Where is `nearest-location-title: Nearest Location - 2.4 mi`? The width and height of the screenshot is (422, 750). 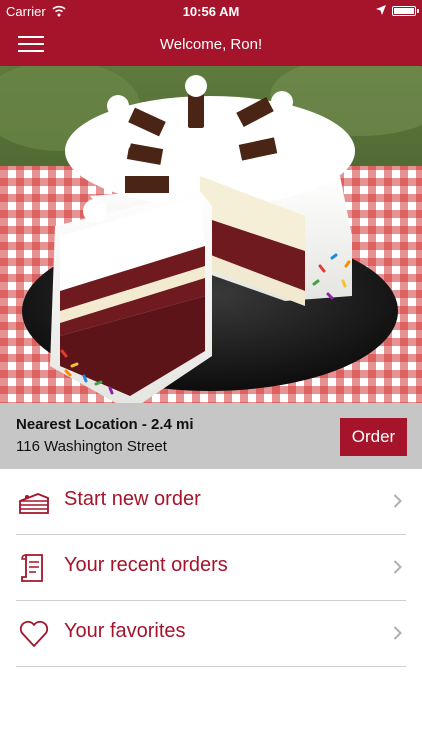 nearest-location-title: Nearest Location - 2.4 mi is located at coordinates (105, 424).